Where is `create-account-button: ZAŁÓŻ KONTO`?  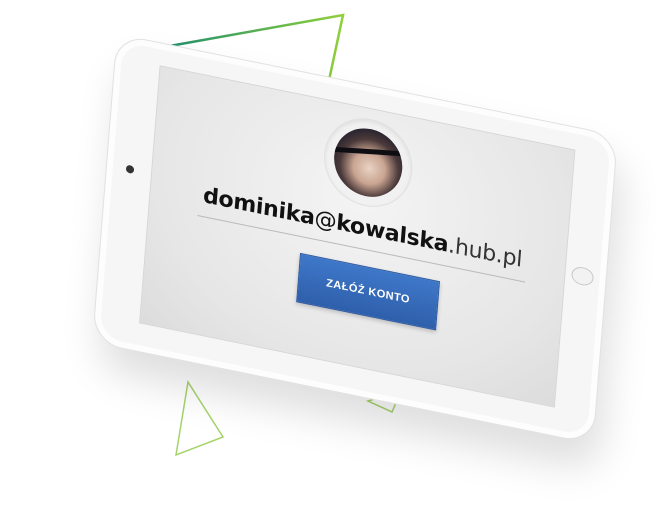
create-account-button: ZAŁÓŻ KONTO is located at coordinates (368, 291).